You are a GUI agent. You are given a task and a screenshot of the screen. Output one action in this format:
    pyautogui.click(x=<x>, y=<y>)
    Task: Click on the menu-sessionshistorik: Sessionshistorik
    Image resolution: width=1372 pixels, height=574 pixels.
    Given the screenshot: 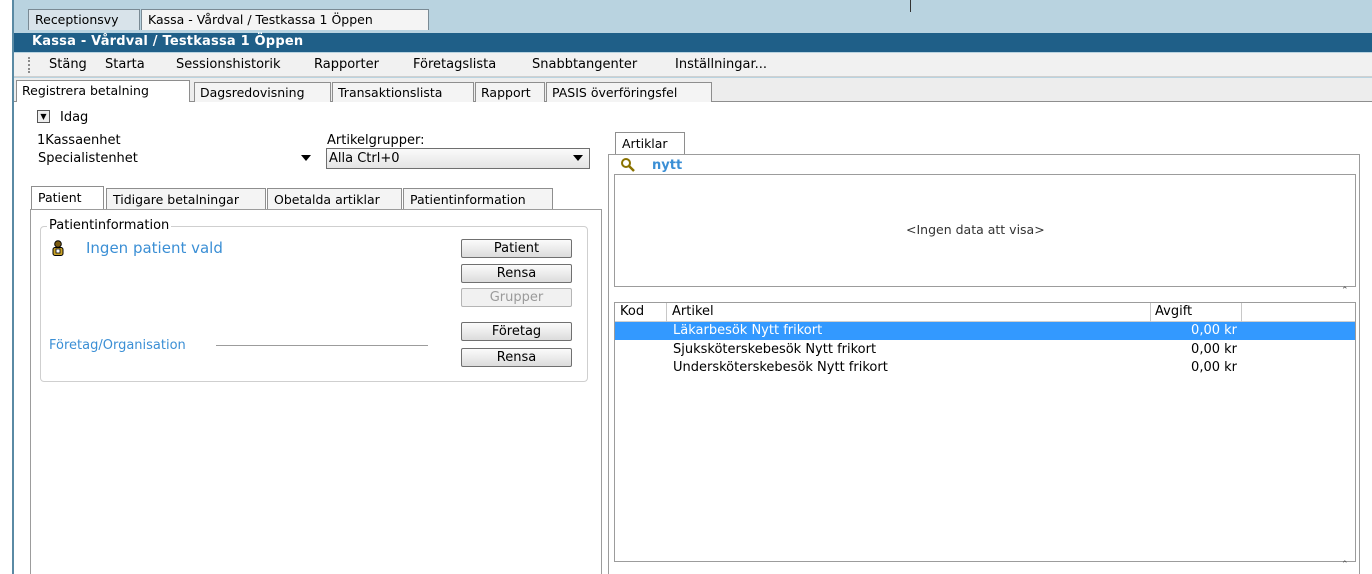 What is the action you would take?
    pyautogui.click(x=228, y=64)
    